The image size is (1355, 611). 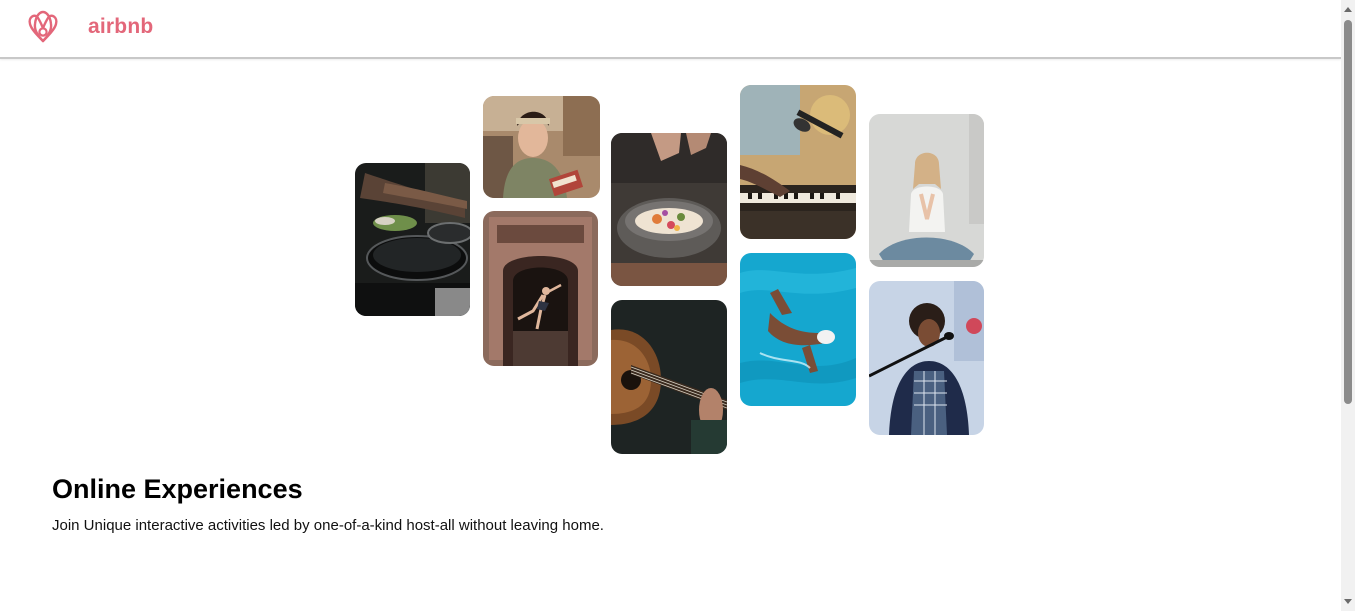 I want to click on scroll-up-arrow-icon, so click(x=1348, y=9).